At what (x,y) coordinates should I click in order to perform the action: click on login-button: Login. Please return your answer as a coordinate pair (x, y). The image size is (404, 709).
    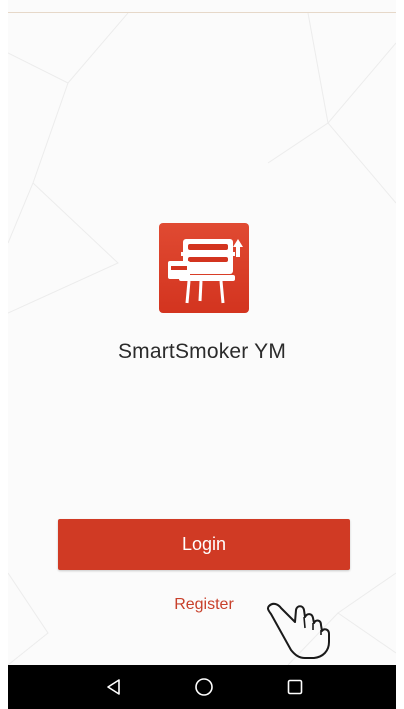
    Looking at the image, I should click on (204, 544).